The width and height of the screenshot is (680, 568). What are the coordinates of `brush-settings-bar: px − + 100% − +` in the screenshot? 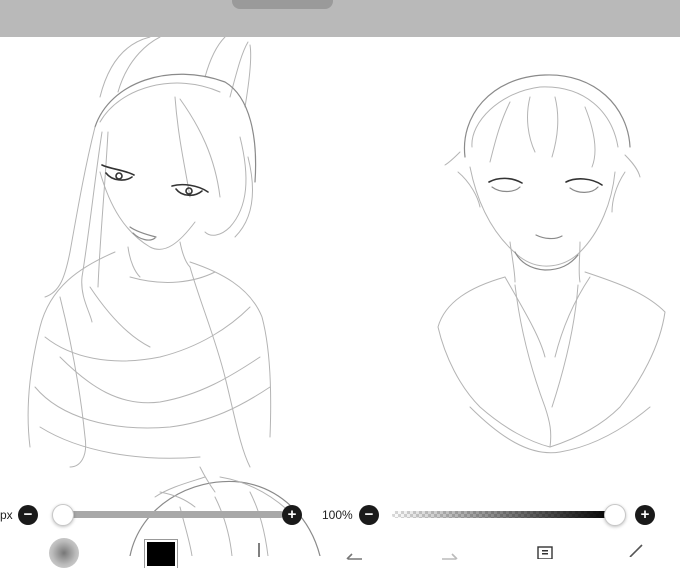 It's located at (340, 515).